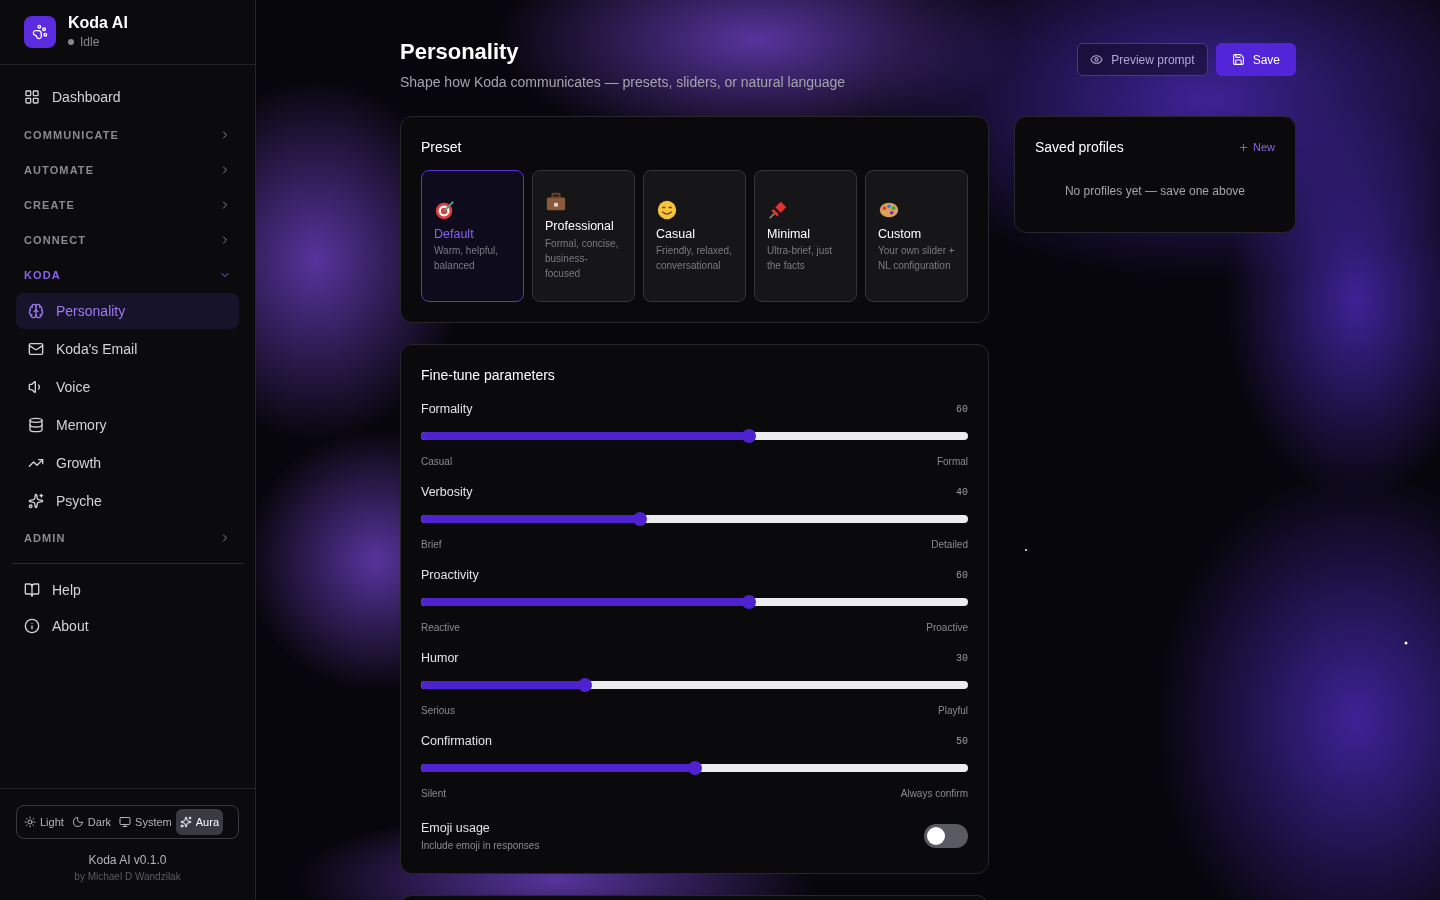 This screenshot has width=1440, height=900. I want to click on slider-label: Verbosity, so click(447, 492).